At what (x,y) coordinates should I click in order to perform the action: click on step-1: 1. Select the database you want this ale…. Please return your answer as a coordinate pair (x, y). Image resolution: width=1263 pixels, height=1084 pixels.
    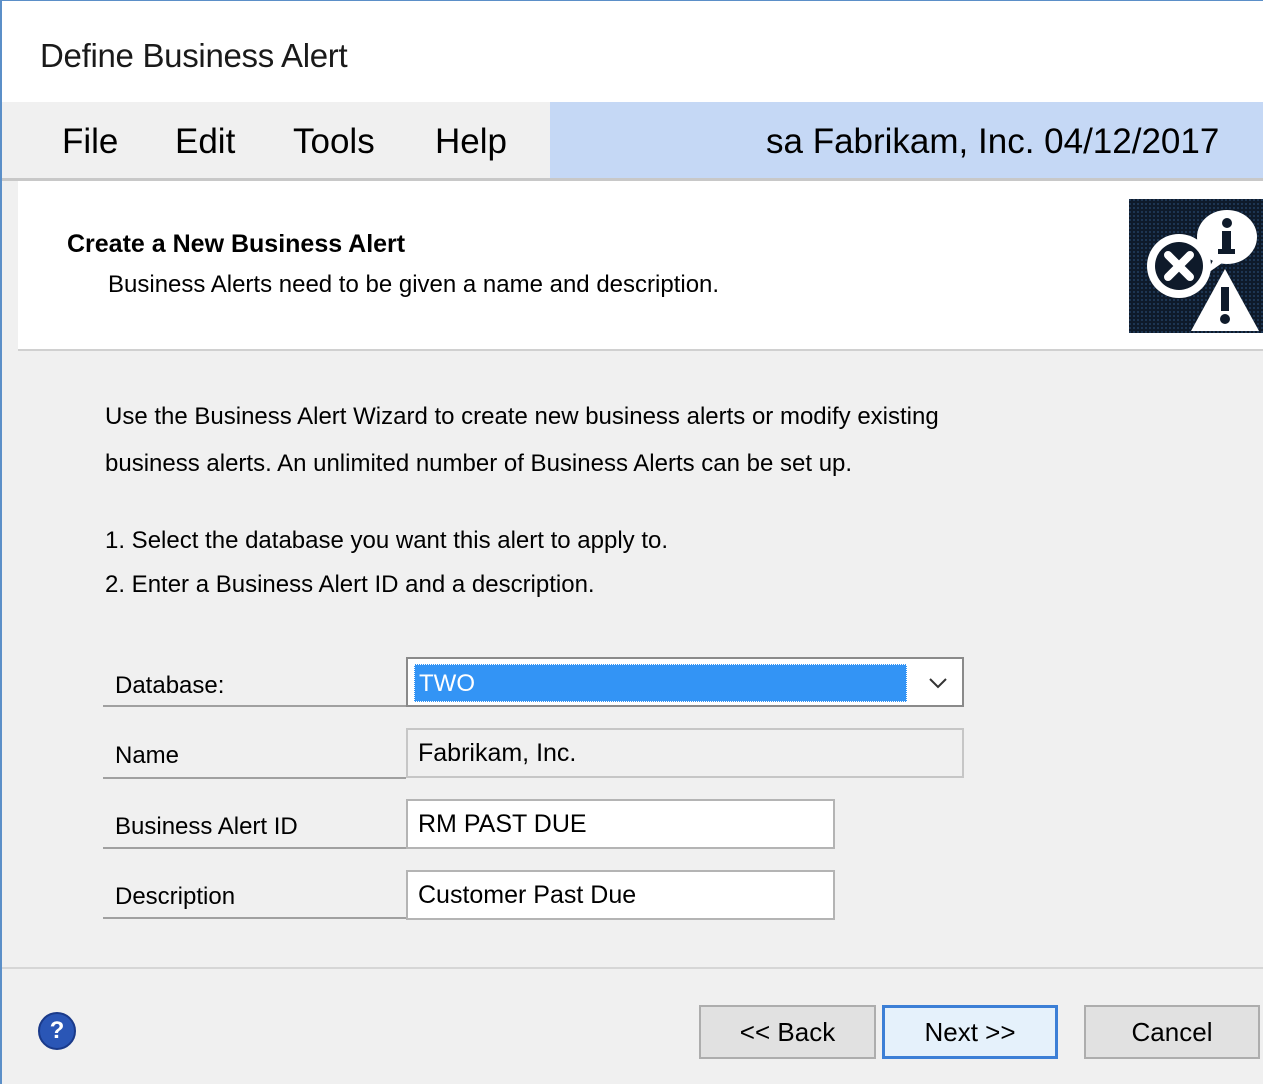
    Looking at the image, I should click on (387, 540).